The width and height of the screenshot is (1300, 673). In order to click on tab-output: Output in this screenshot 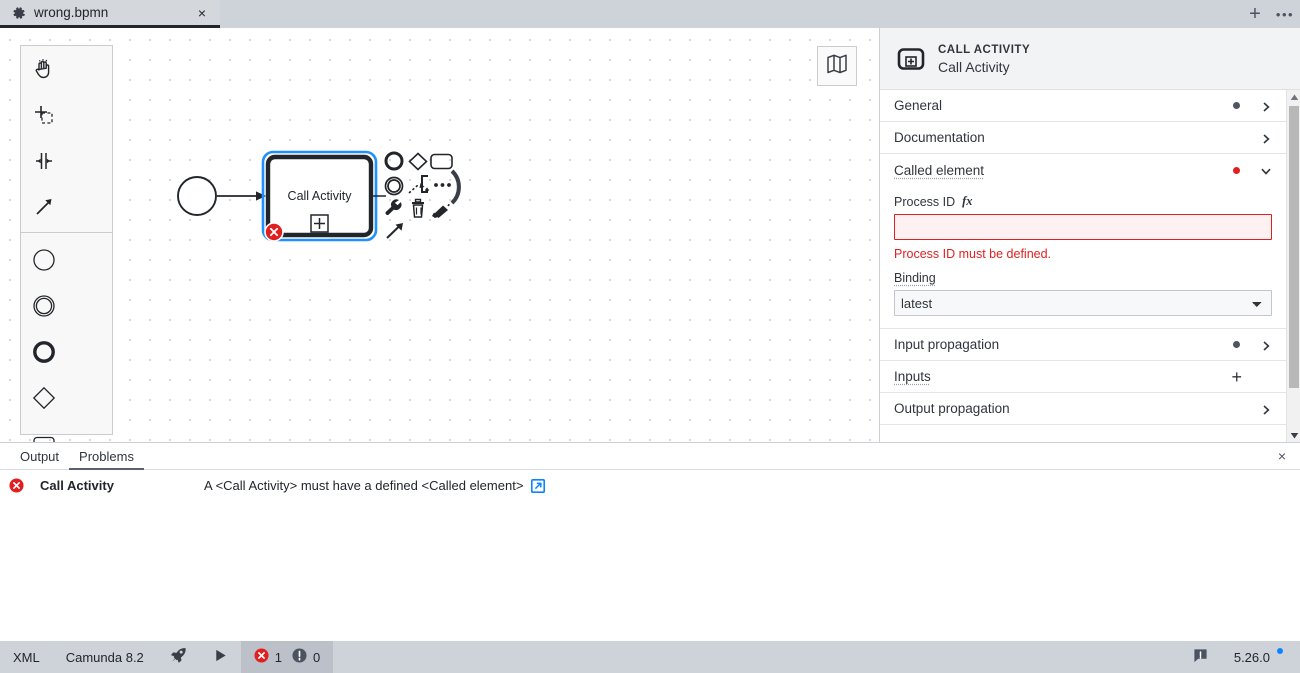, I will do `click(39, 456)`.